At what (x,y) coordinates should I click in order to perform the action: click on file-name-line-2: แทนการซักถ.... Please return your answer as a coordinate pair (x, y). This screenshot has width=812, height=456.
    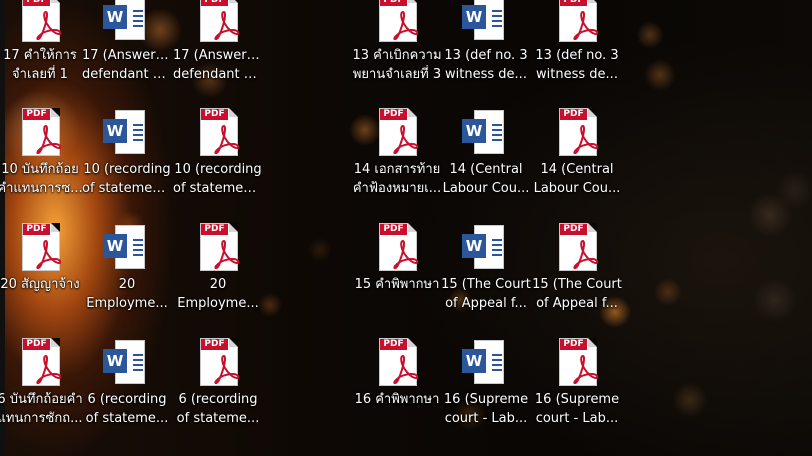
    Looking at the image, I should click on (41, 418).